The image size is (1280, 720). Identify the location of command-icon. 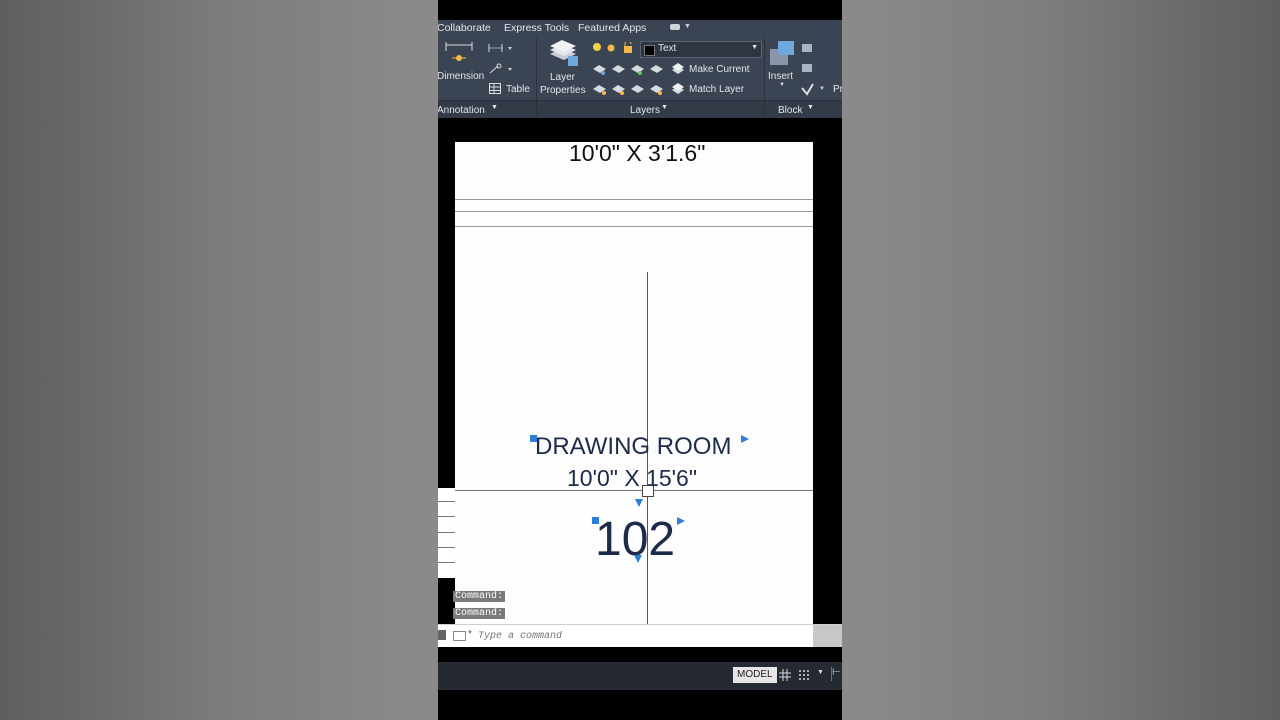
(459, 636).